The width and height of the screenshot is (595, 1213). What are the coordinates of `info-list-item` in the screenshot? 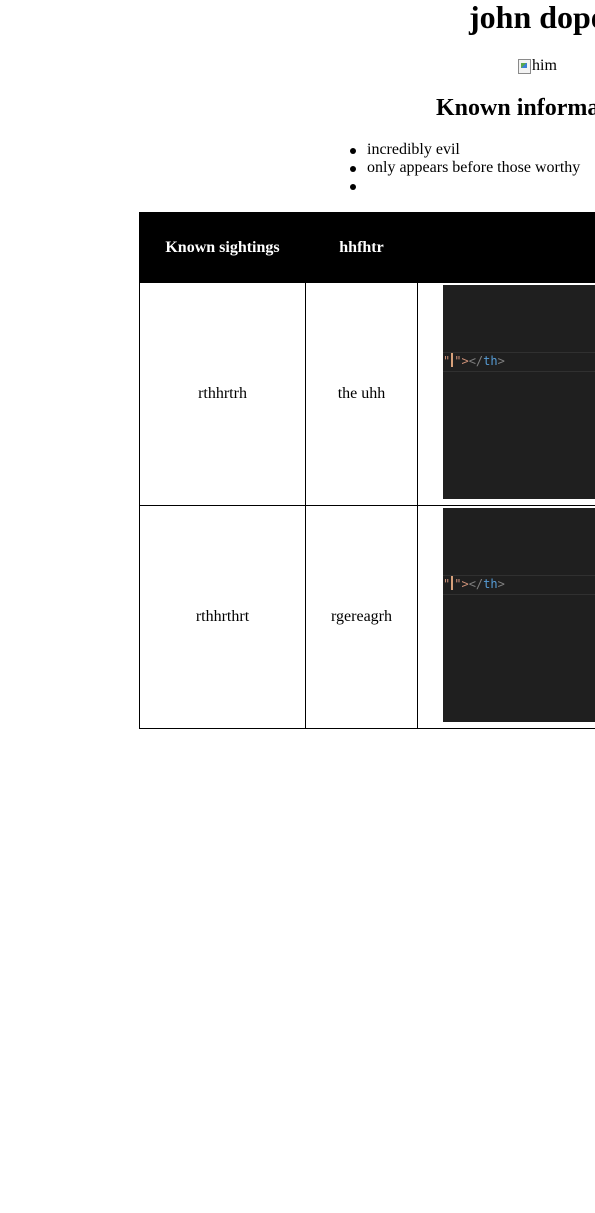 It's located at (464, 186).